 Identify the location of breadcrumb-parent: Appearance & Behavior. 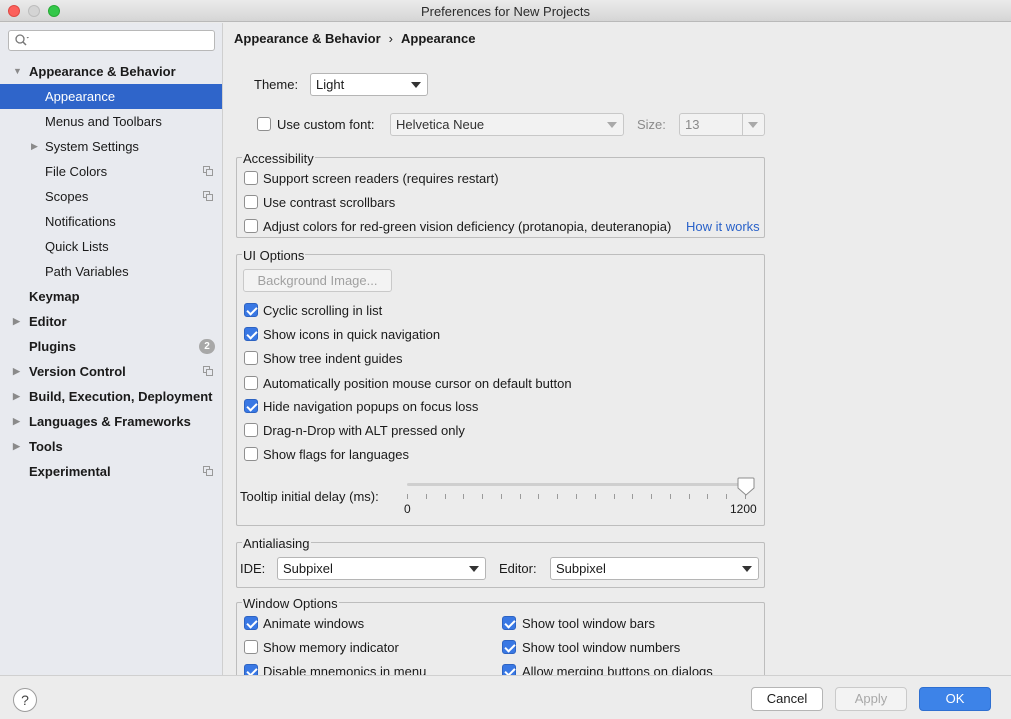
(307, 38).